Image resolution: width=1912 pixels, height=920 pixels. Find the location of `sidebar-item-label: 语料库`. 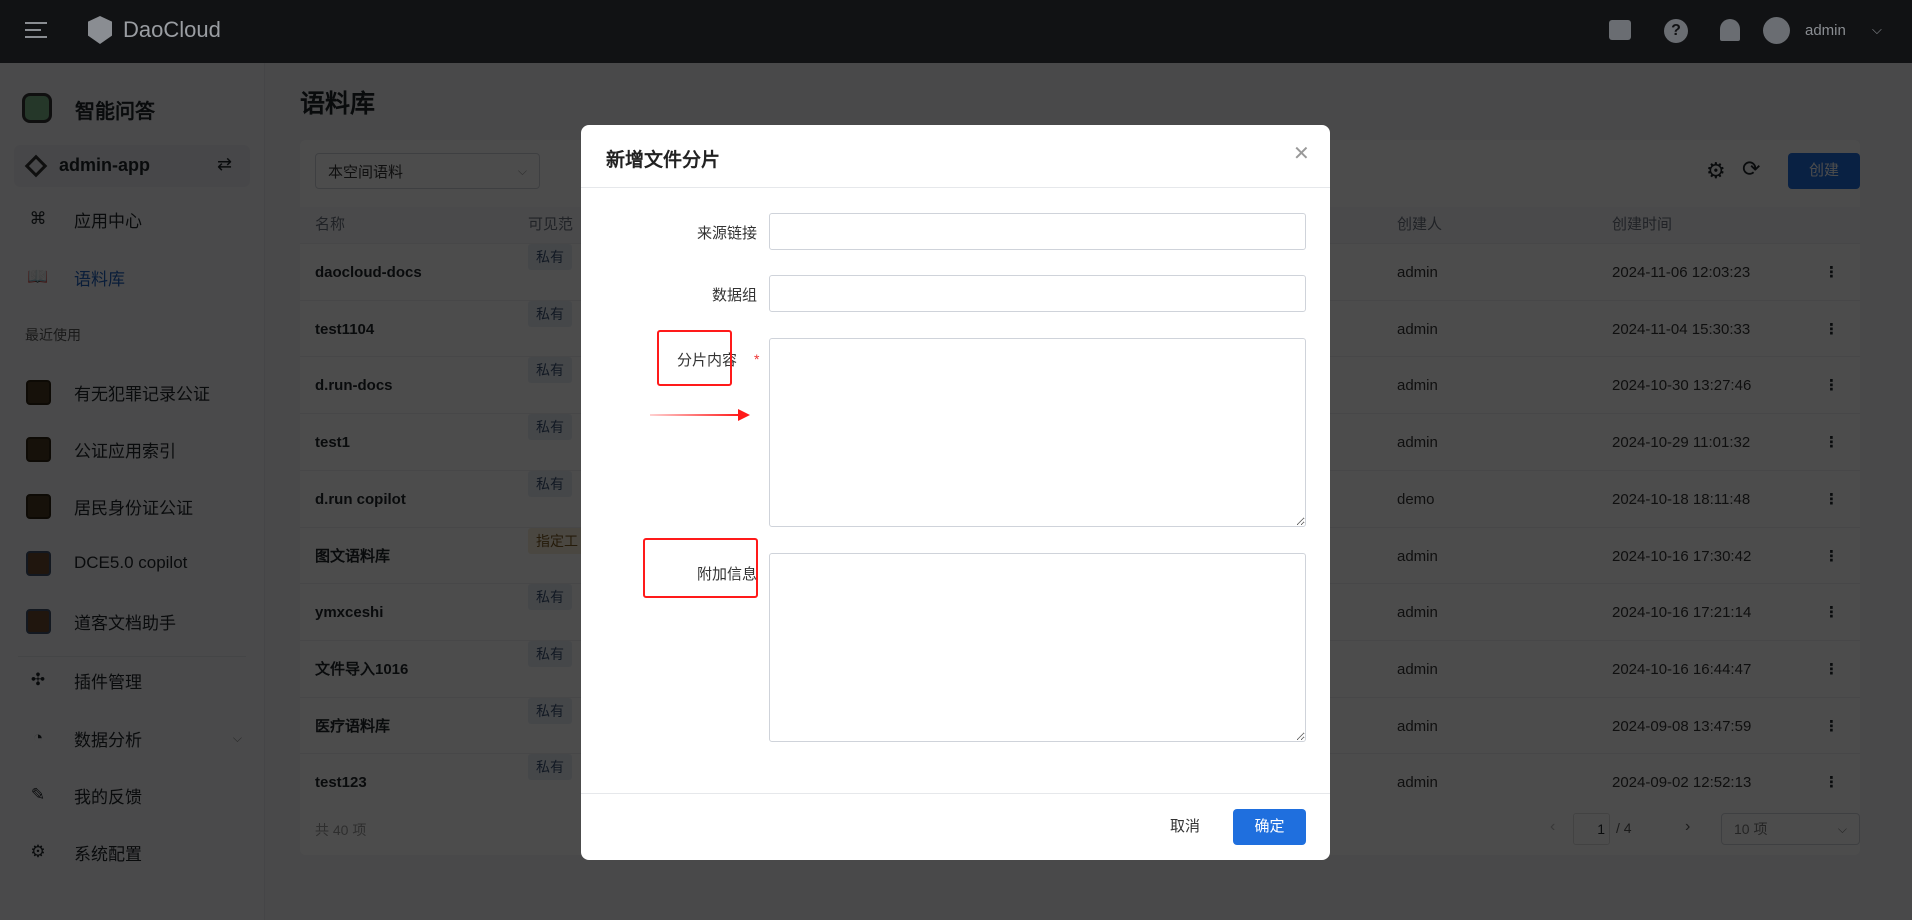

sidebar-item-label: 语料库 is located at coordinates (99, 279).